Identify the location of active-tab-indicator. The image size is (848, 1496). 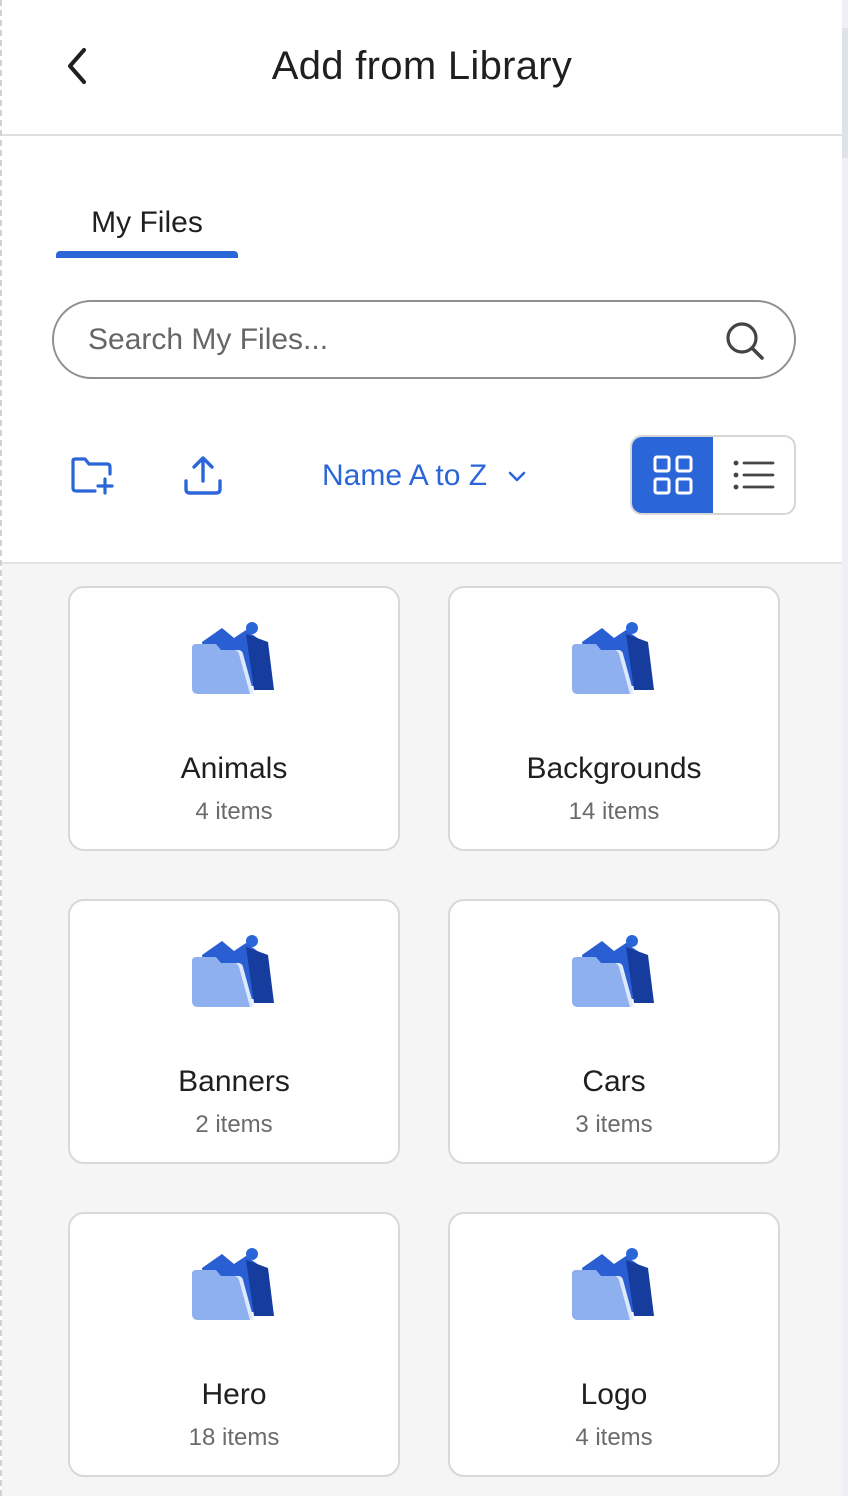
(147, 254).